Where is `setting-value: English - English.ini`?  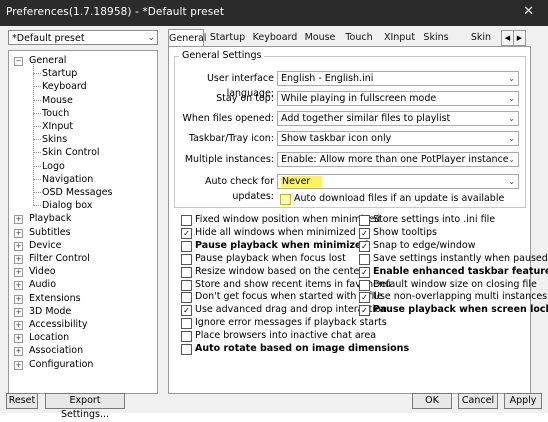 setting-value: English - English.ini is located at coordinates (327, 78).